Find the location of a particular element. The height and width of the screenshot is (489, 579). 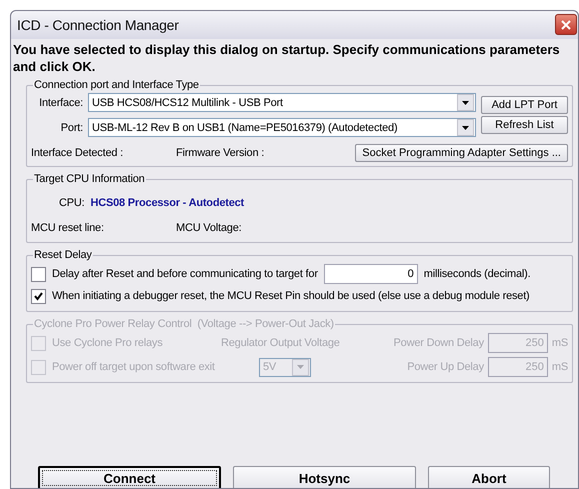

group-legend: Target CPU Information is located at coordinates (89, 179).